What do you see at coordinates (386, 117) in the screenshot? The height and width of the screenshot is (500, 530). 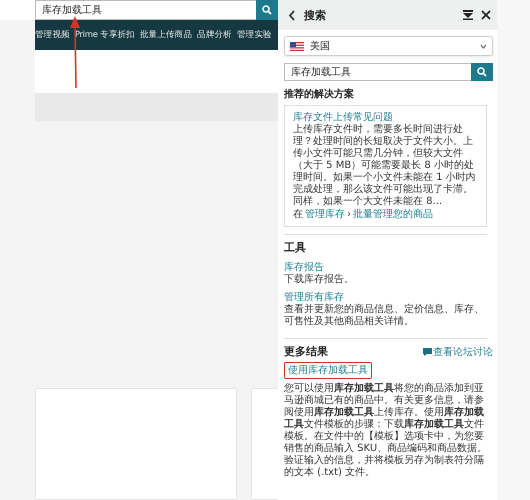 I see `article-link: 库存文件上传常见问题` at bounding box center [386, 117].